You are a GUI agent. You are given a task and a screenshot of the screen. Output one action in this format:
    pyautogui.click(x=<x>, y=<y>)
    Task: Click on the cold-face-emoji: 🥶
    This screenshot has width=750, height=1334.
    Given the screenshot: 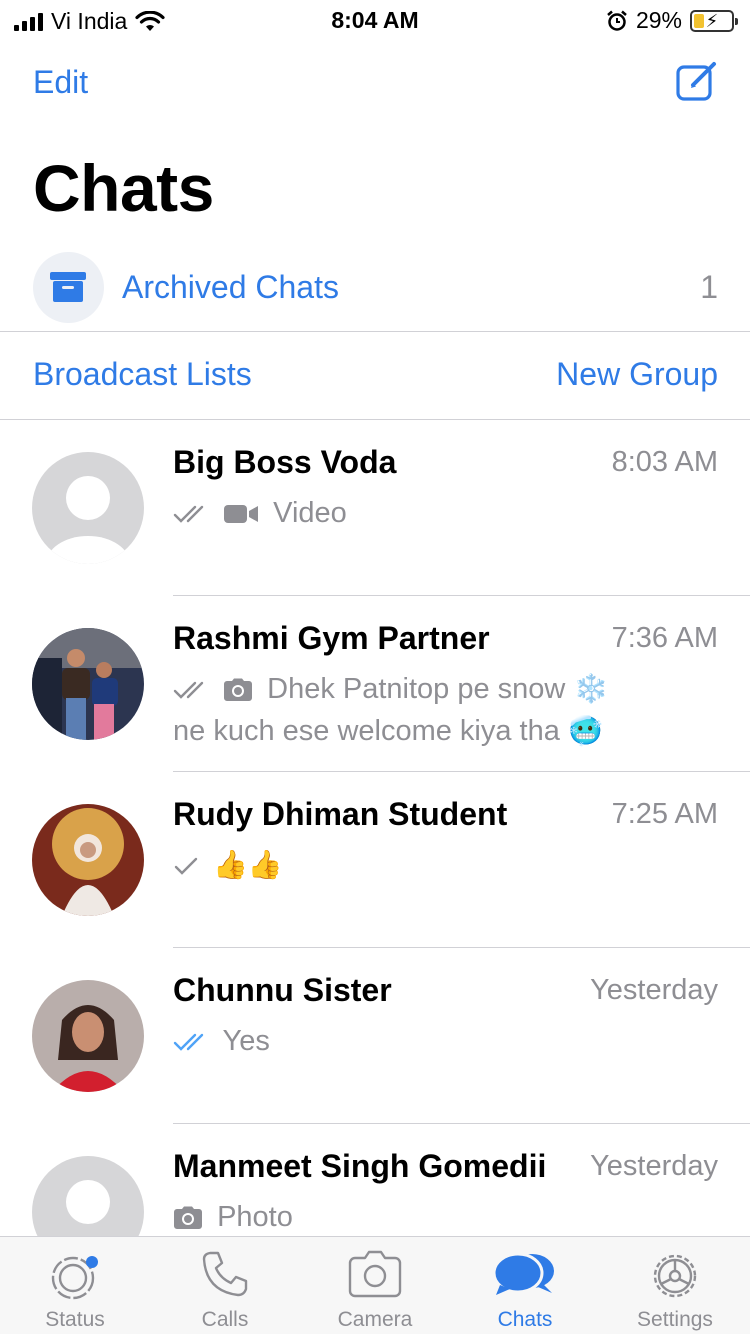 What is the action you would take?
    pyautogui.click(x=585, y=730)
    